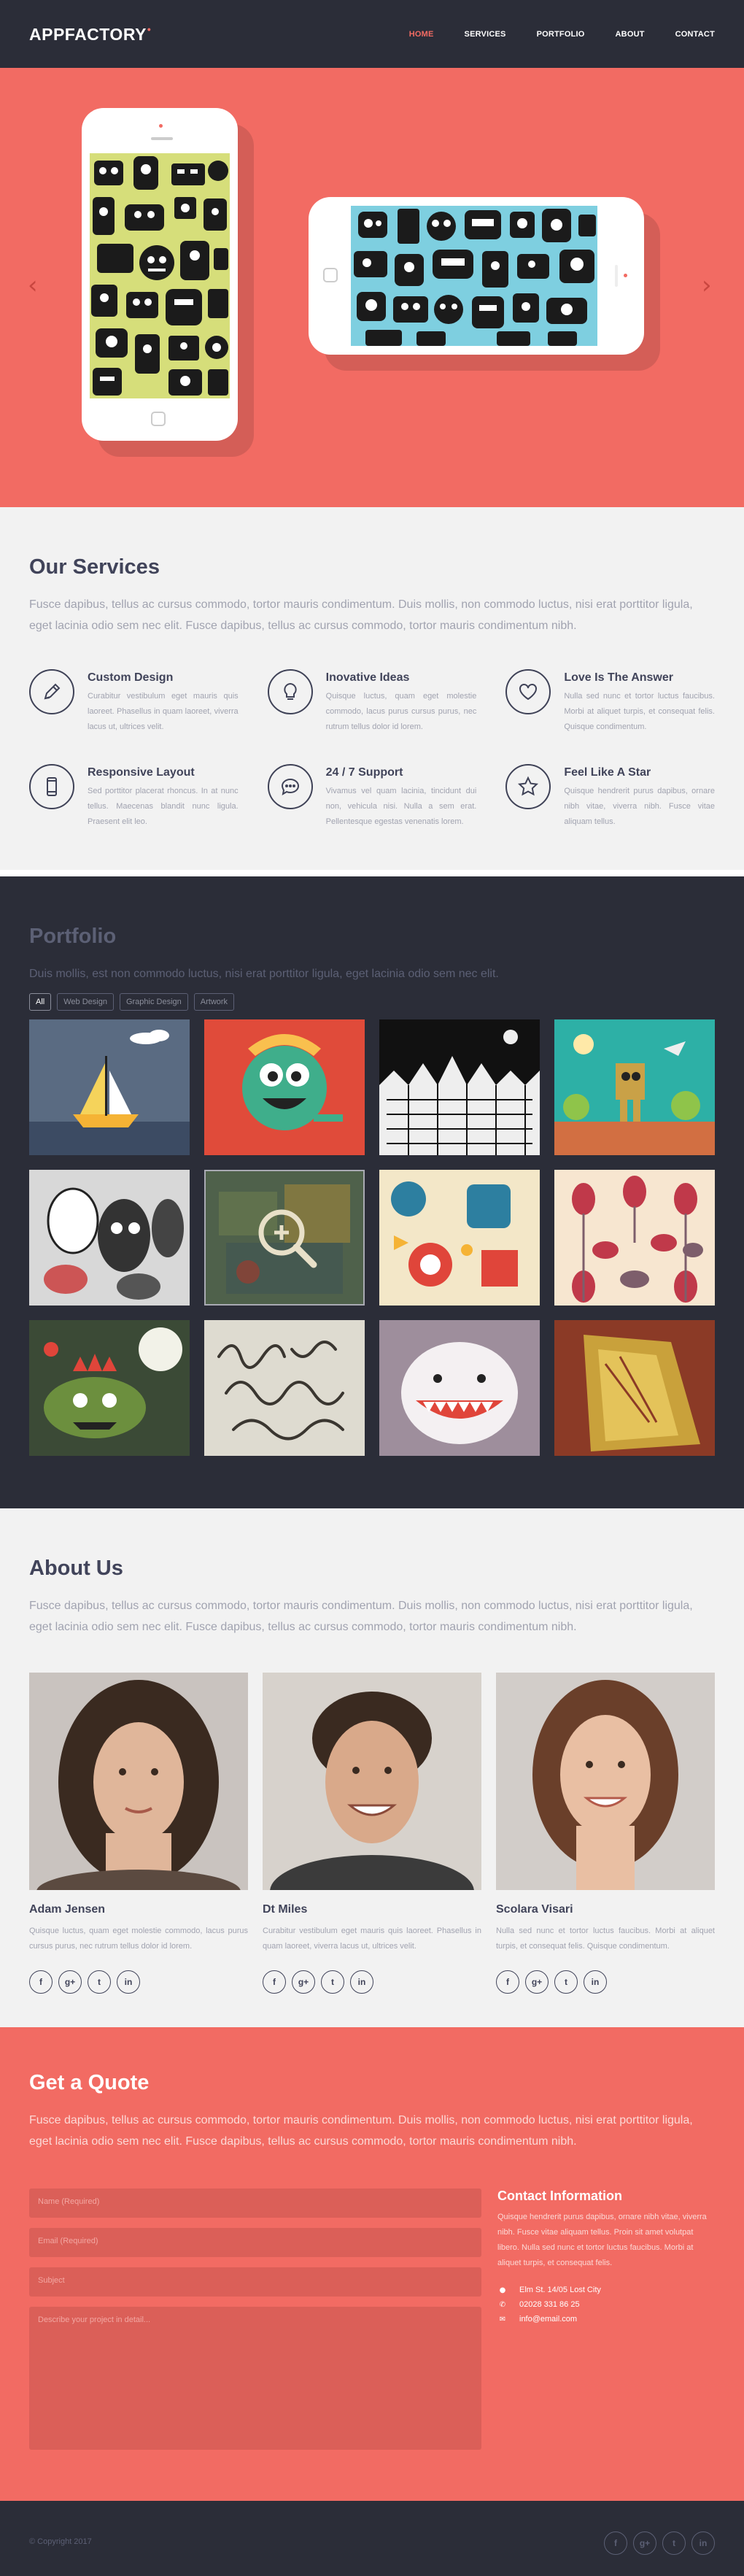 Image resolution: width=744 pixels, height=2576 pixels. What do you see at coordinates (60, 2541) in the screenshot?
I see `copyright: © Copyright 2017` at bounding box center [60, 2541].